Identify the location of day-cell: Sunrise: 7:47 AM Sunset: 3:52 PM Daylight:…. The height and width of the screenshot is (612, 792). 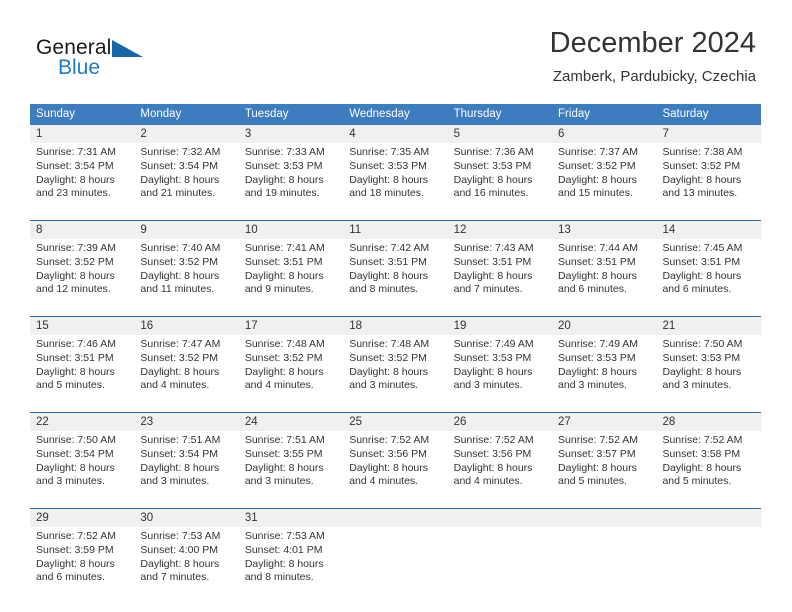
(186, 369).